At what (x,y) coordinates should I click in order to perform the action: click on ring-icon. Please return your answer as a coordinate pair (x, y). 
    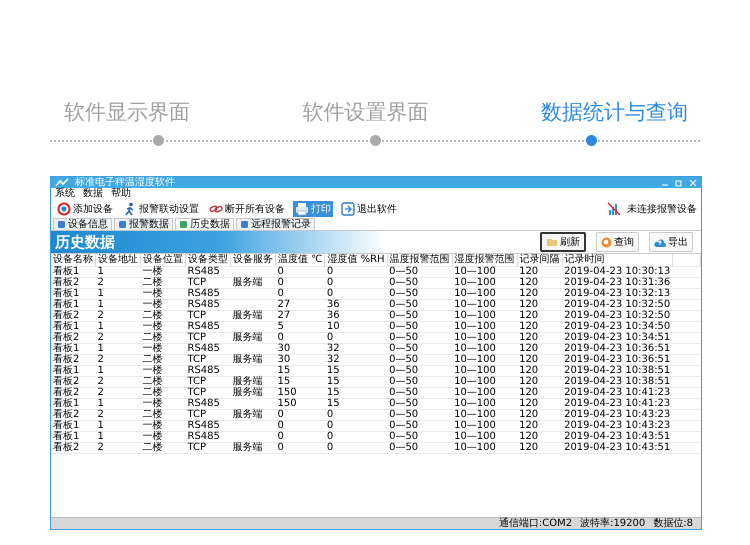
    Looking at the image, I should click on (64, 209).